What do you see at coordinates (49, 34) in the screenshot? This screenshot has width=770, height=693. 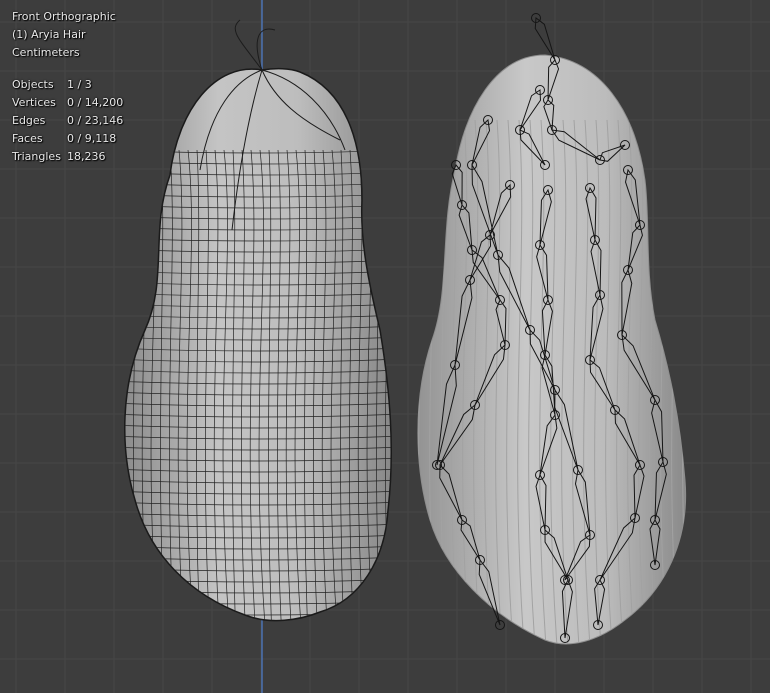 I see `object-label: (1) Aryia Hair` at bounding box center [49, 34].